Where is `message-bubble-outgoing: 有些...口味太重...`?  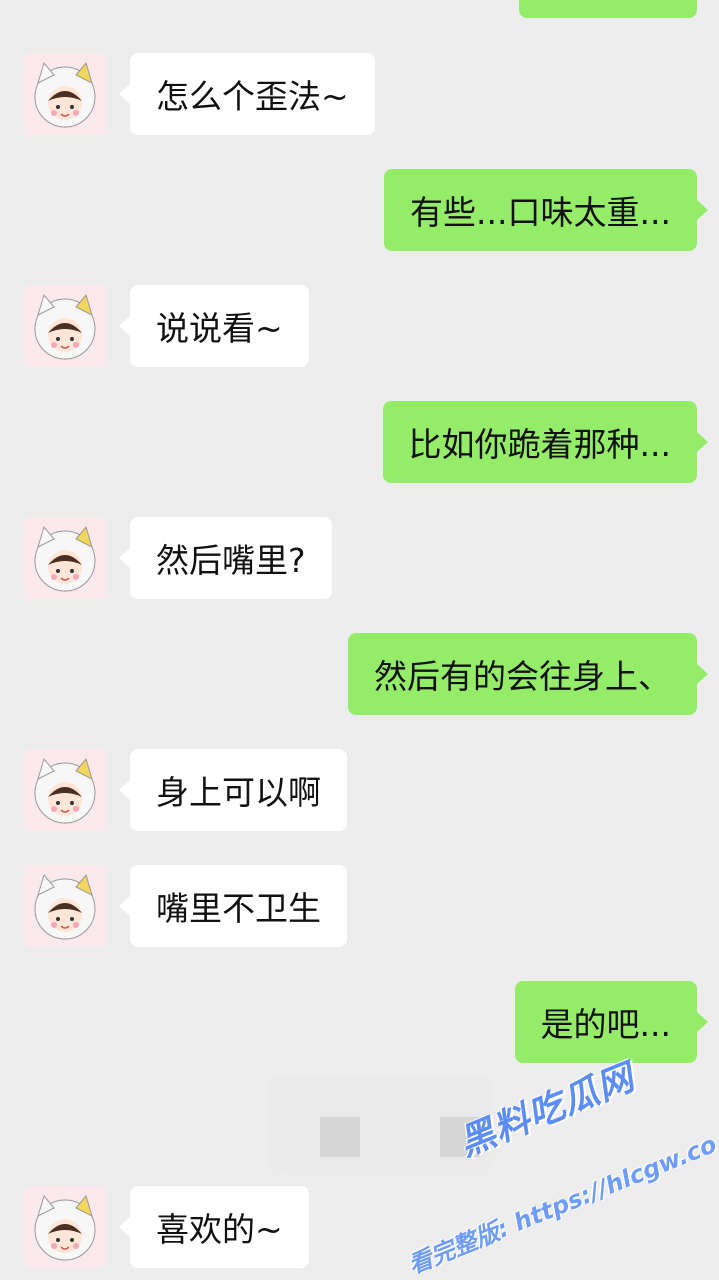 message-bubble-outgoing: 有些...口味太重... is located at coordinates (546, 210).